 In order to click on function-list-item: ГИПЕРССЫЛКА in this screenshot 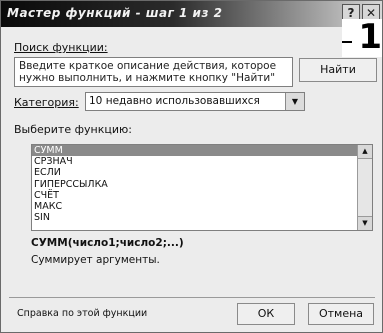, I will do `click(202, 184)`.